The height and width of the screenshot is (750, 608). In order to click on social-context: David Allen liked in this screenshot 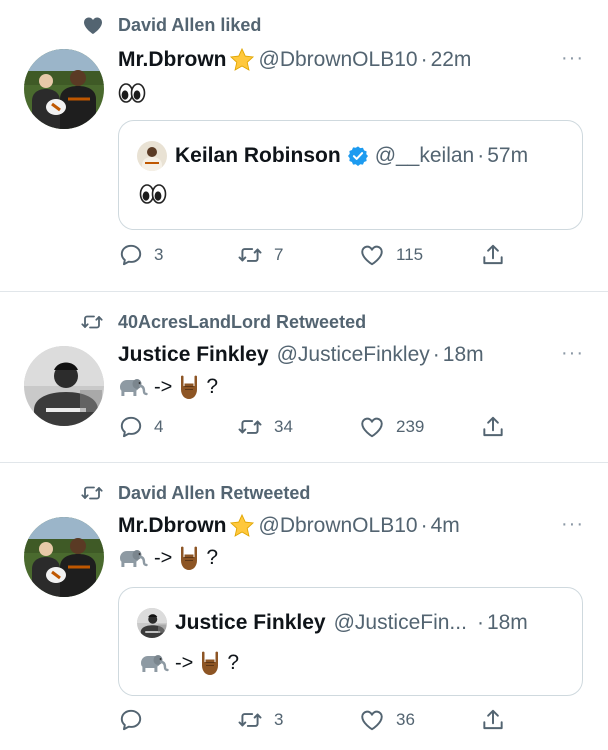, I will do `click(168, 25)`.